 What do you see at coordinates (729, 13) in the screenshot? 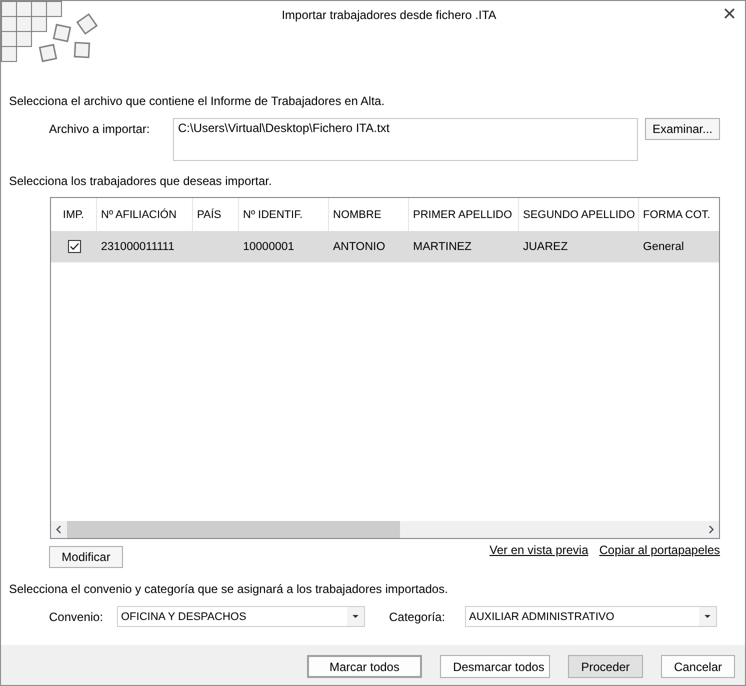
I see `close-icon` at bounding box center [729, 13].